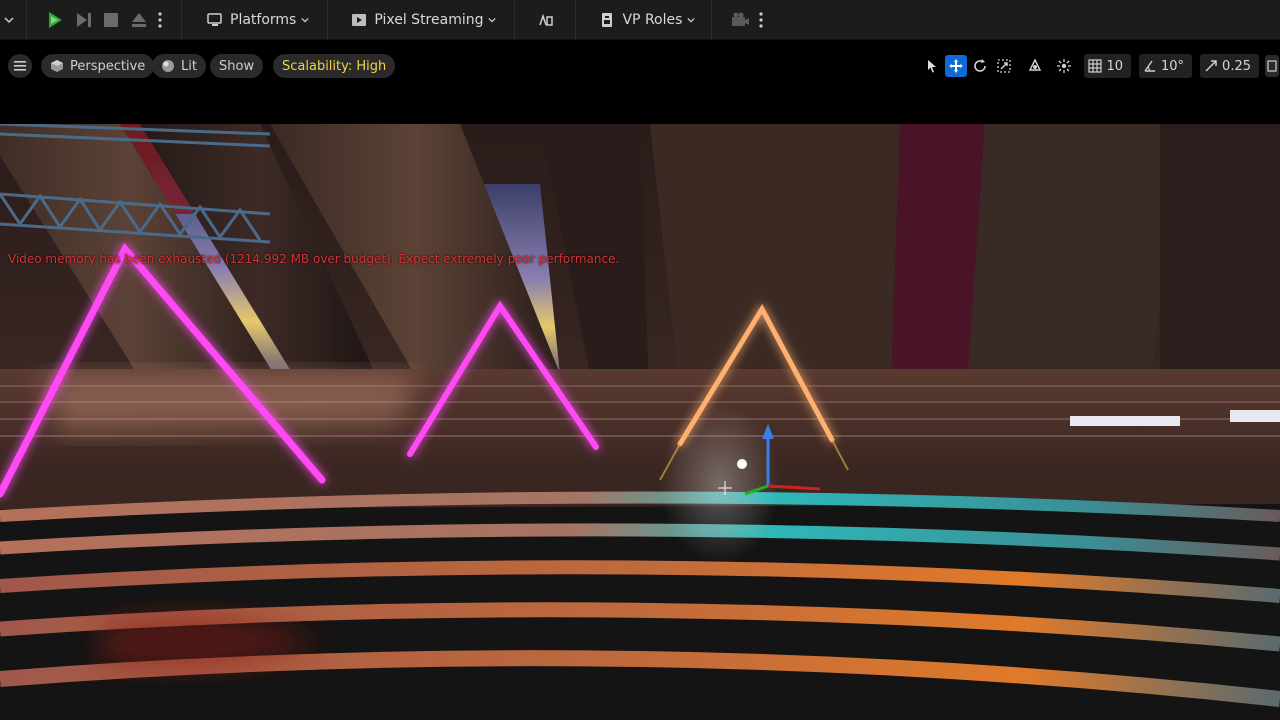 This screenshot has height=720, width=1280. I want to click on rotate-icon, so click(980, 65).